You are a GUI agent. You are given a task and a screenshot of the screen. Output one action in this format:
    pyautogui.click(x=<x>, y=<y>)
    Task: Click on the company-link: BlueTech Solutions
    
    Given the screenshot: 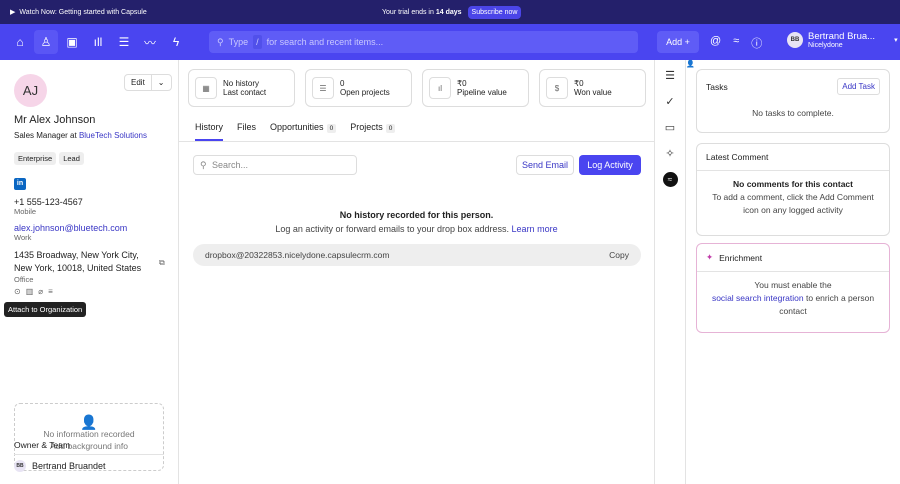 What is the action you would take?
    pyautogui.click(x=113, y=135)
    